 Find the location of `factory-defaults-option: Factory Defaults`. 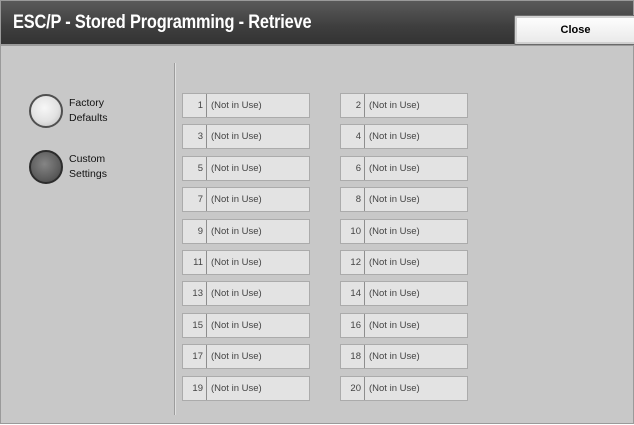

factory-defaults-option: Factory Defaults is located at coordinates (74, 114).